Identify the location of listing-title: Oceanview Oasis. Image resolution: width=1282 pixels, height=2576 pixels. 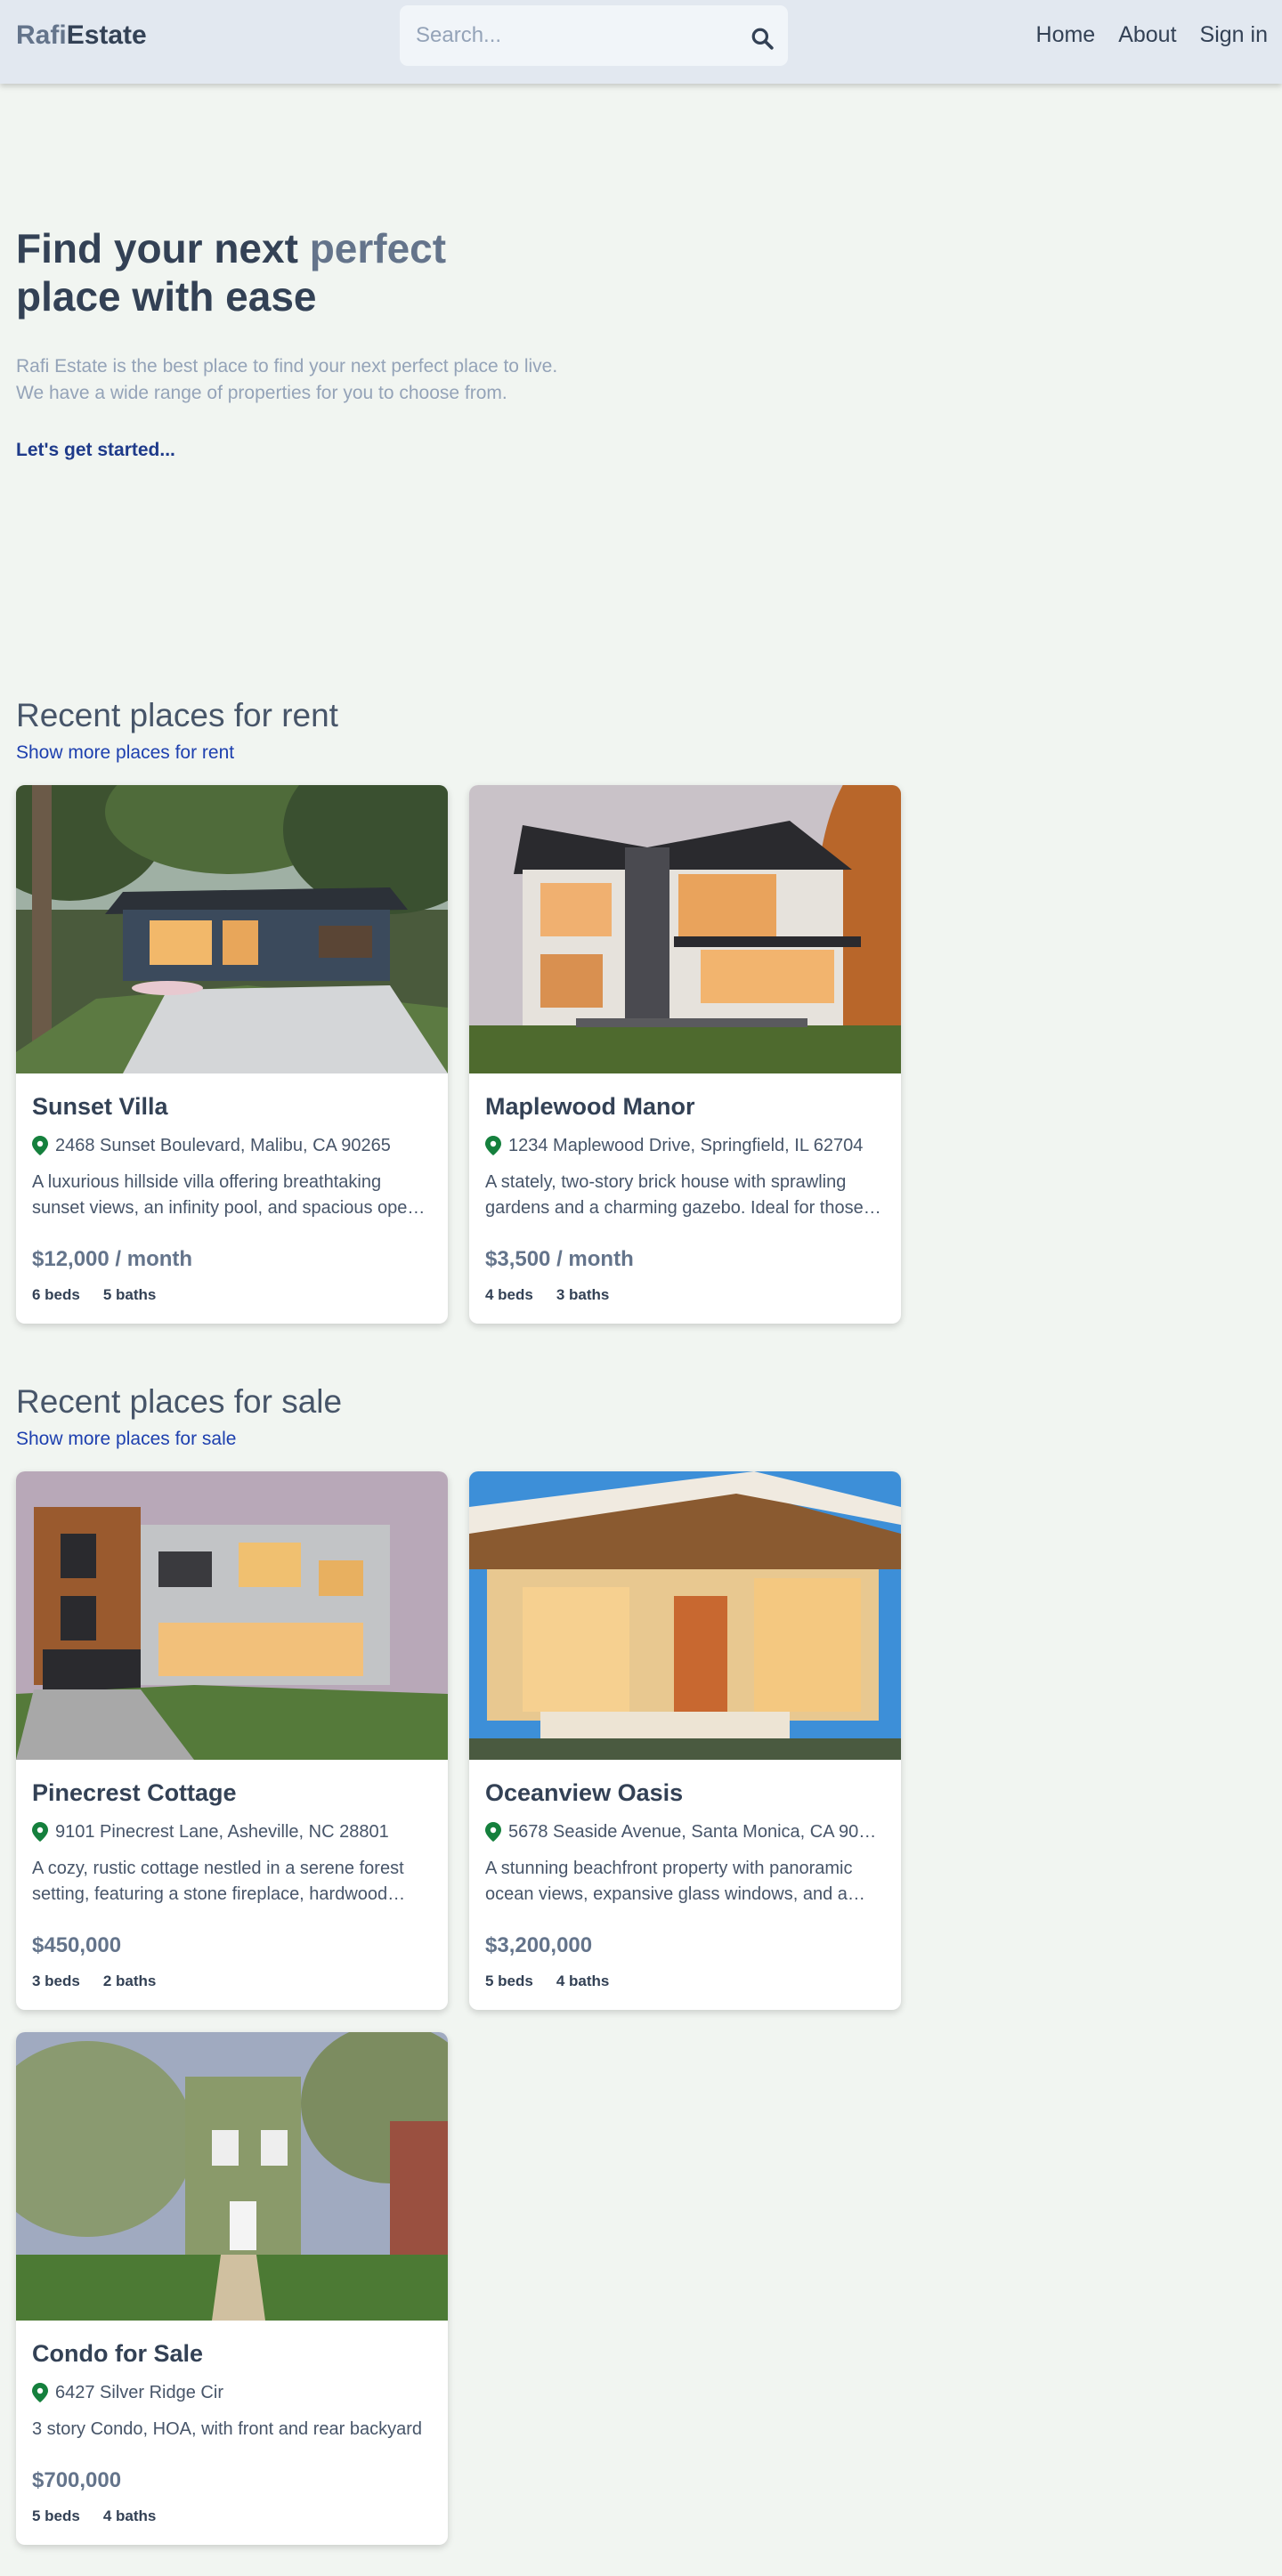
(584, 1793).